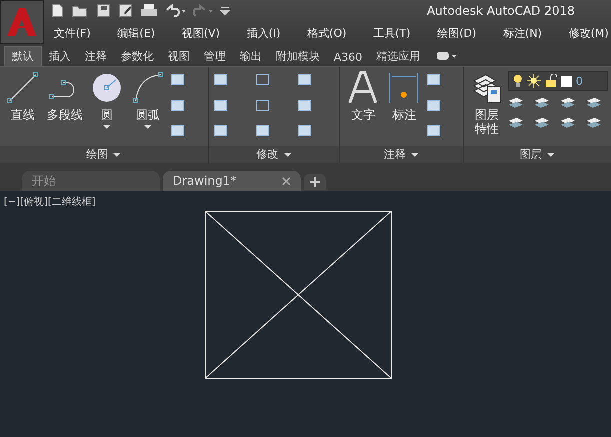 The height and width of the screenshot is (437, 611). What do you see at coordinates (298, 56) in the screenshot?
I see `ribbon-tab: 附加模块` at bounding box center [298, 56].